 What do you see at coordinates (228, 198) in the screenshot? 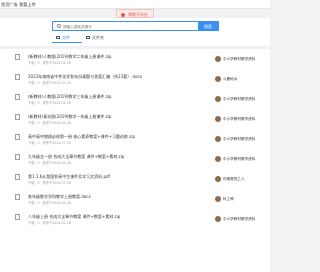
I see `author-name: 科之神` at bounding box center [228, 198].